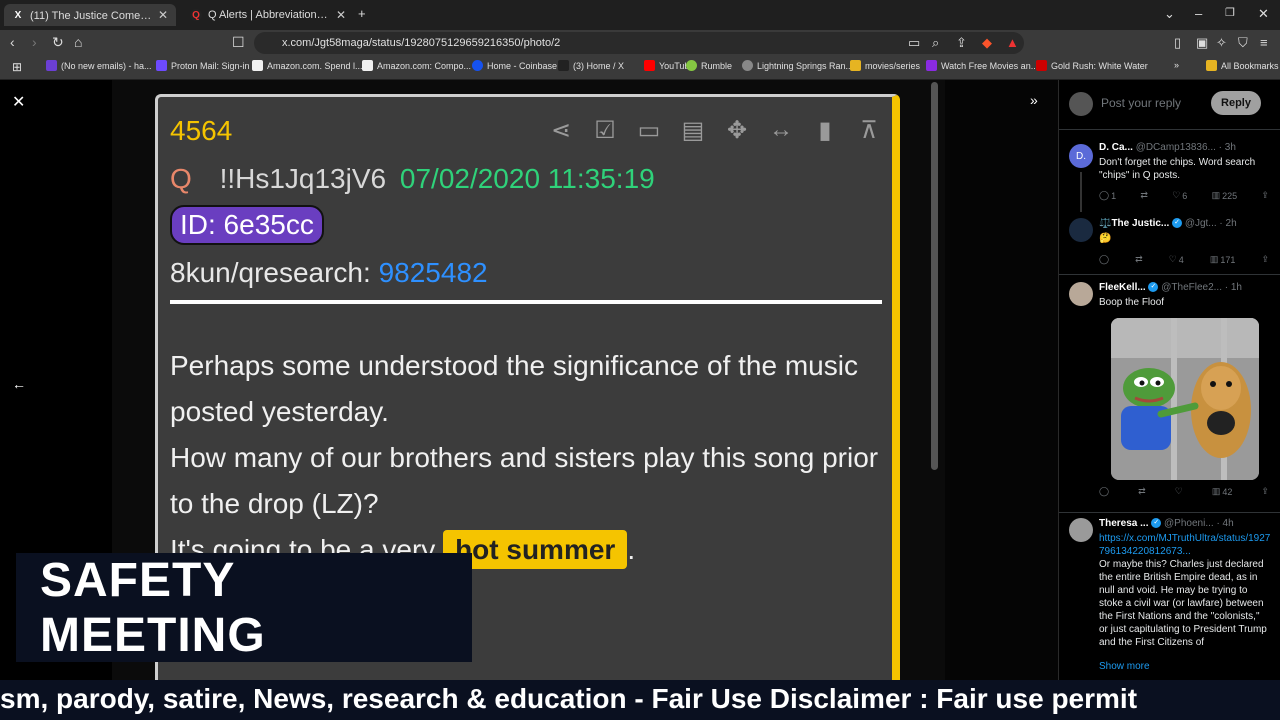 The height and width of the screenshot is (720, 1280). I want to click on like-icon: ♡ 6, so click(1179, 195).